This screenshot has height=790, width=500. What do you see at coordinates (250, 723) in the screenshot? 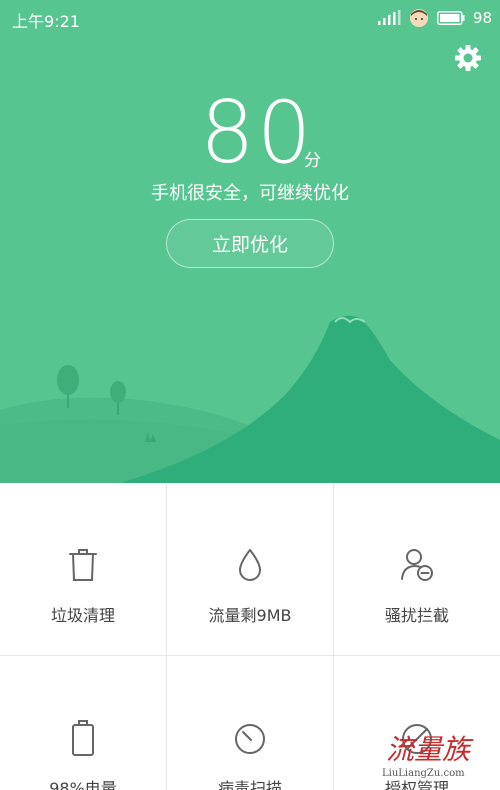
I see `tool-virus-scan: 病毒扫描` at bounding box center [250, 723].